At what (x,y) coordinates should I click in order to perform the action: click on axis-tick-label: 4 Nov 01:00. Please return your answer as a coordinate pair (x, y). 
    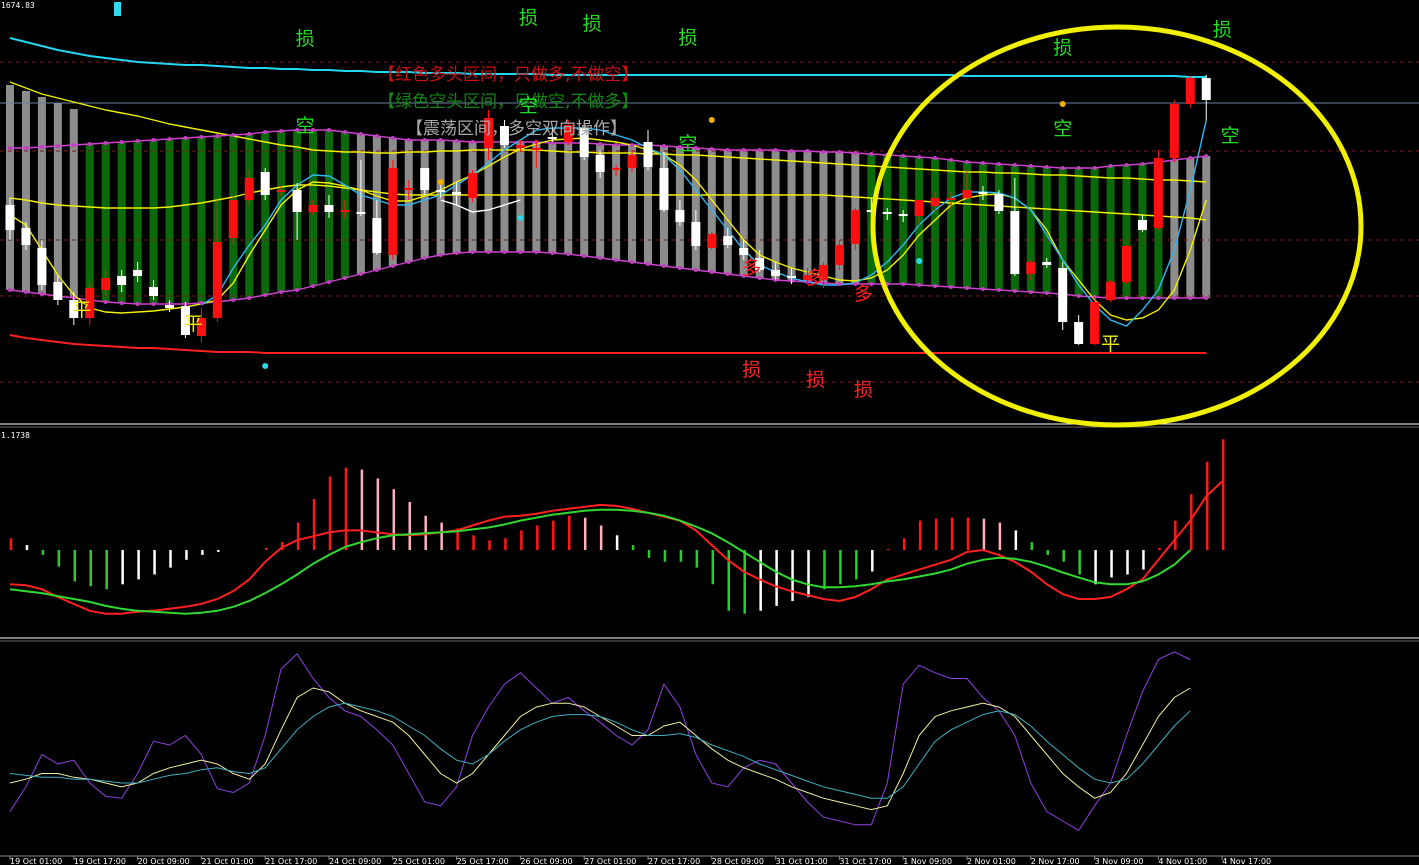
    Looking at the image, I should click on (1182, 861).